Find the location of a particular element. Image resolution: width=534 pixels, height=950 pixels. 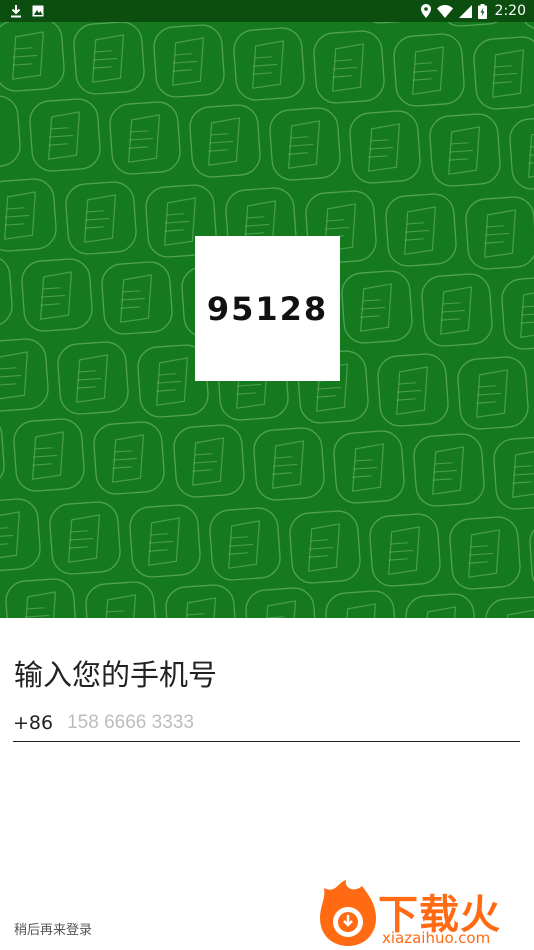

app-logo: 95128 is located at coordinates (267, 308).